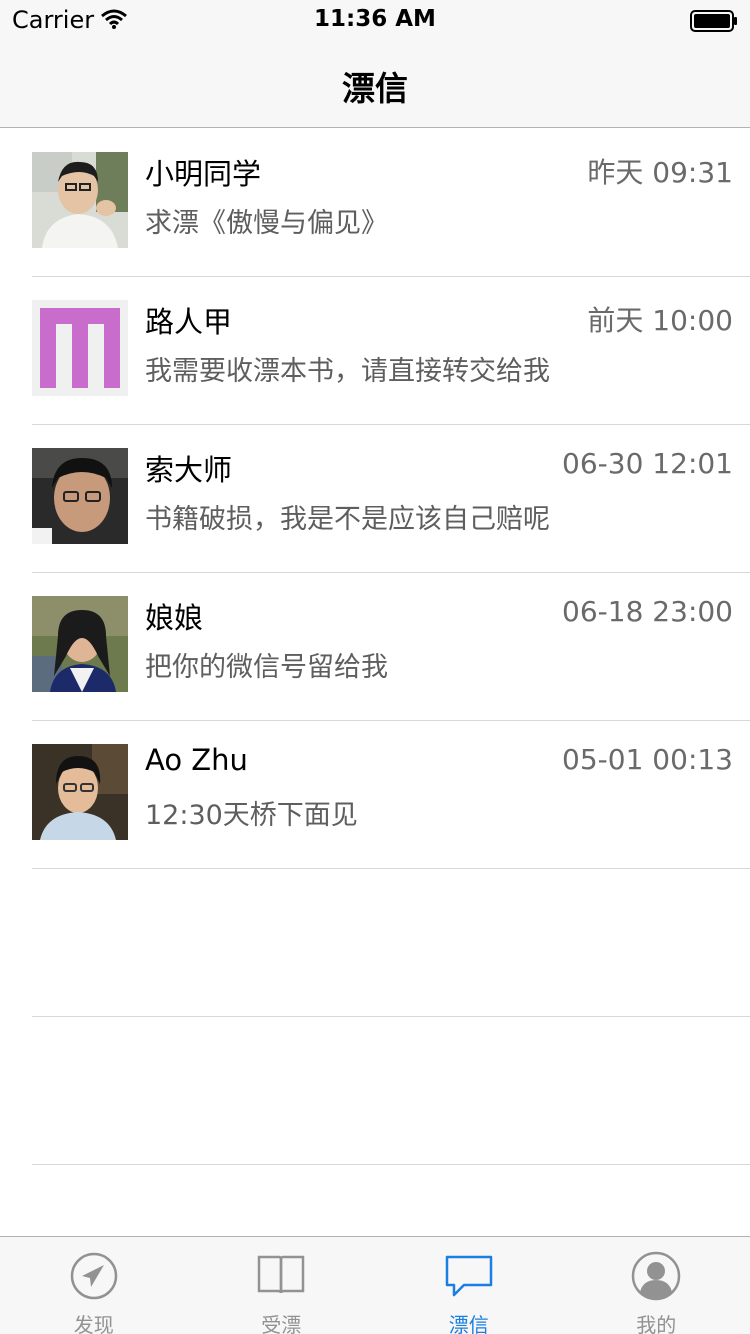 Image resolution: width=750 pixels, height=1334 pixels. I want to click on tab-label: 受漂, so click(281, 1323).